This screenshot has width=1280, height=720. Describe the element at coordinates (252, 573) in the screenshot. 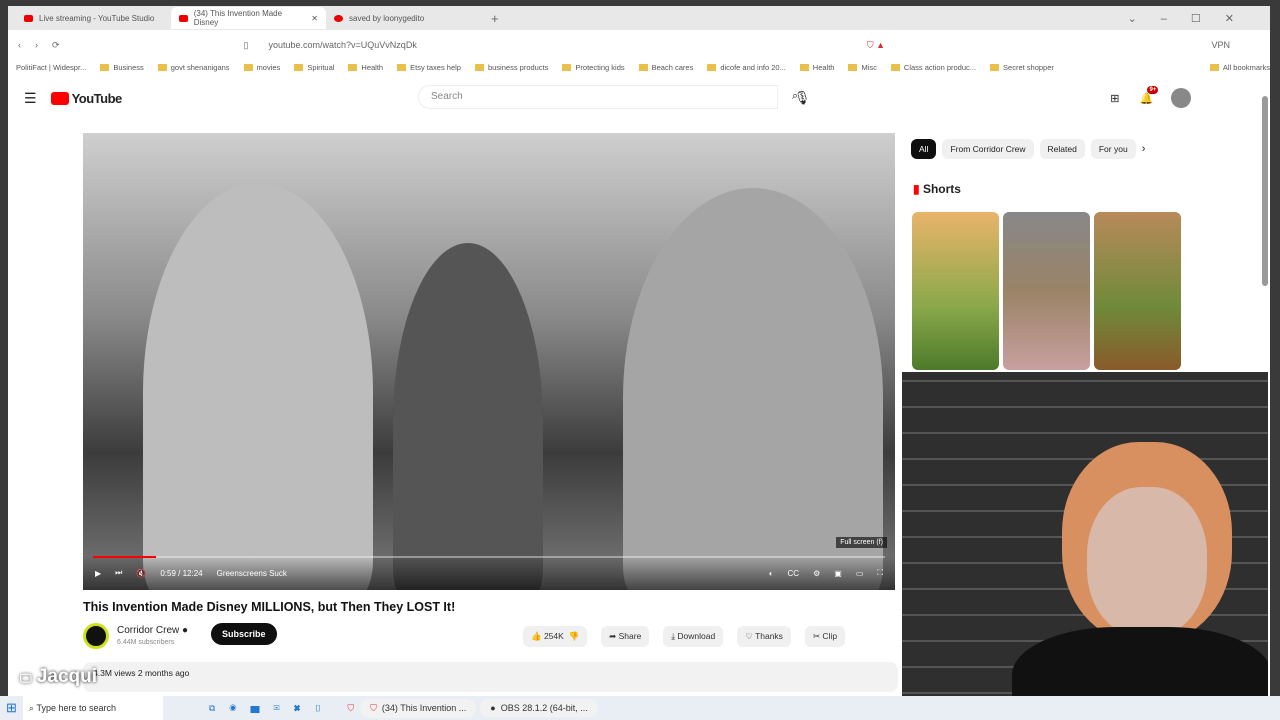

I see `chapter-label: Greenscreens Suck` at that location.